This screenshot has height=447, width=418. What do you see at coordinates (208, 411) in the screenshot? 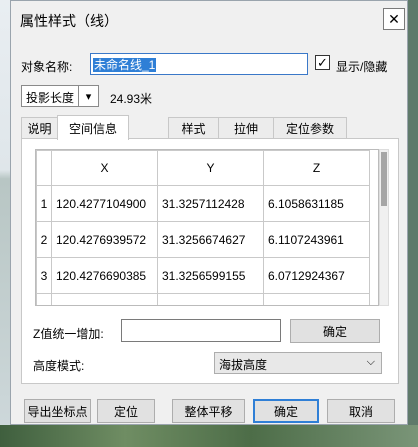
I see `translate-all-button: 整体平移` at bounding box center [208, 411].